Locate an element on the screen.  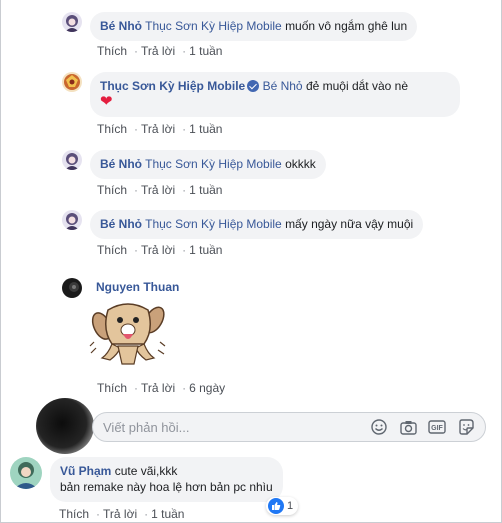
comment-text: đẻ muội dắt vào nè is located at coordinates (357, 86).